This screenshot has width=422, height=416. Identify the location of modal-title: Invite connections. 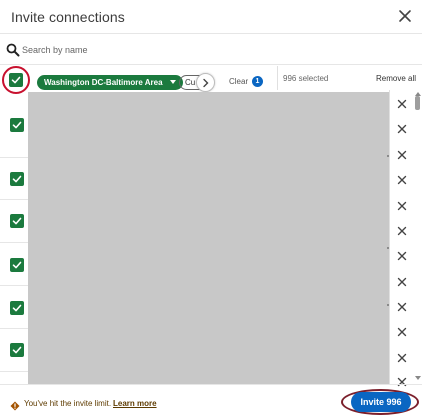
(68, 17).